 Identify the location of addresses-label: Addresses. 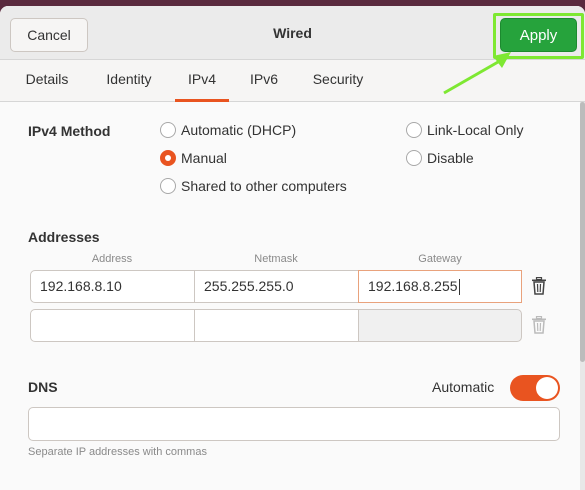
(64, 237).